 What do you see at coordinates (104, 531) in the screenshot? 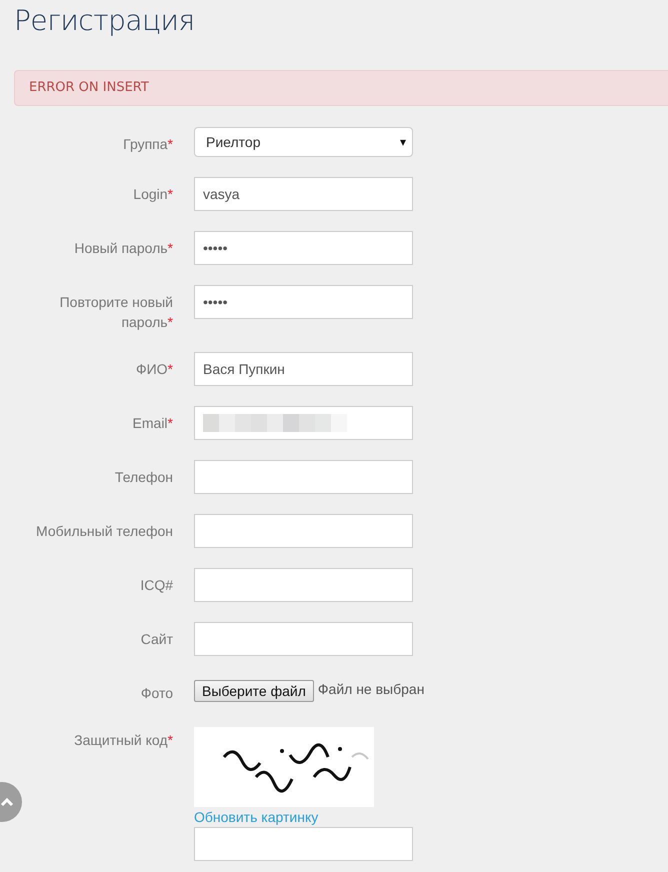
I see `field-label: Мобильный телефон` at bounding box center [104, 531].